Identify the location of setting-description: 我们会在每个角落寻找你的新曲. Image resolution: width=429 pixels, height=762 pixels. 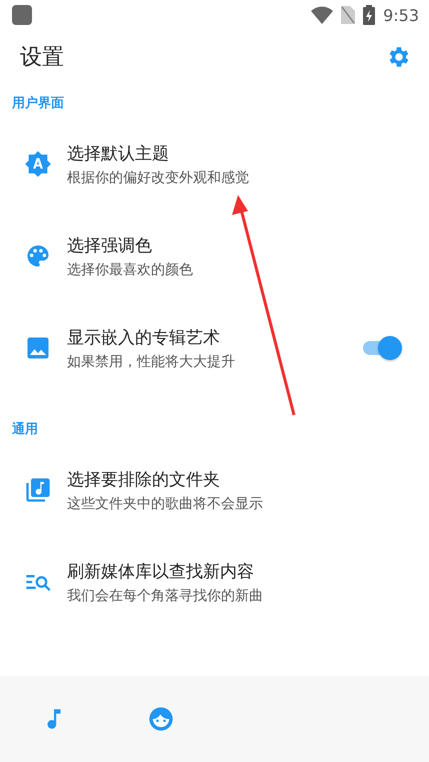
(165, 595).